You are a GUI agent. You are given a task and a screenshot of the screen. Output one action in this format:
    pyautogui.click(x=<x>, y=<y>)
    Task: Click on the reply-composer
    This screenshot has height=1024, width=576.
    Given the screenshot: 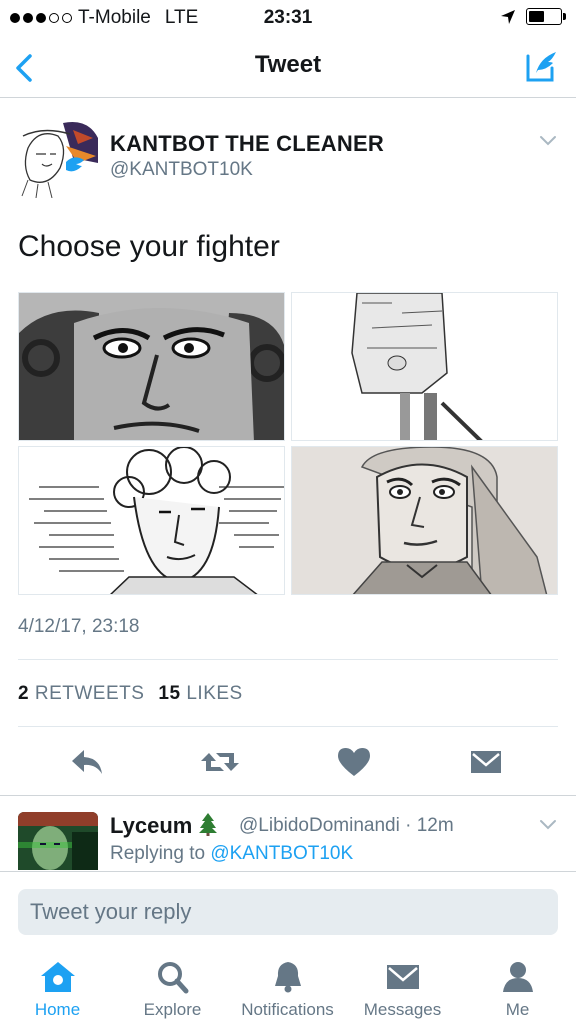 What is the action you would take?
    pyautogui.click(x=288, y=908)
    